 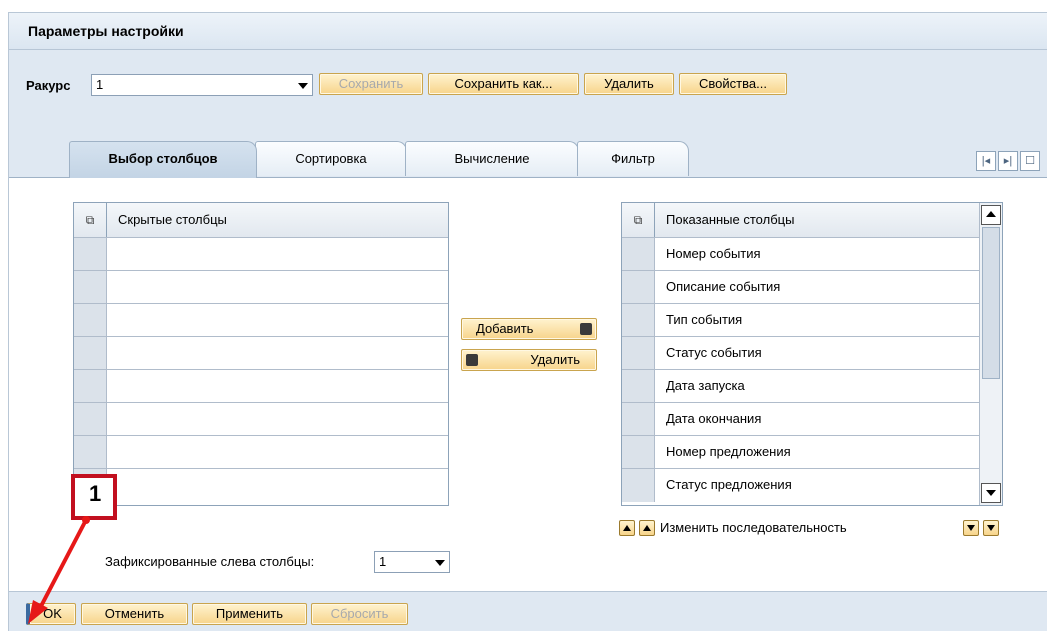 What do you see at coordinates (729, 484) in the screenshot?
I see `cell: Статус предложения` at bounding box center [729, 484].